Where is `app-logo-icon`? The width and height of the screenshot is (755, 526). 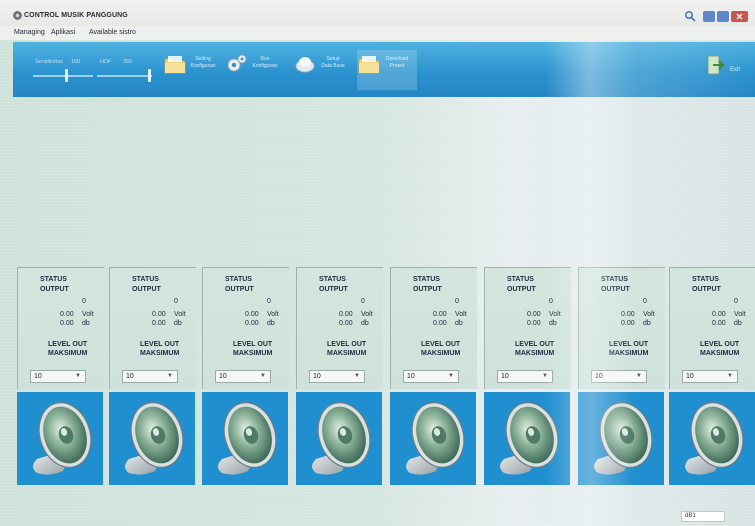 app-logo-icon is located at coordinates (17, 15).